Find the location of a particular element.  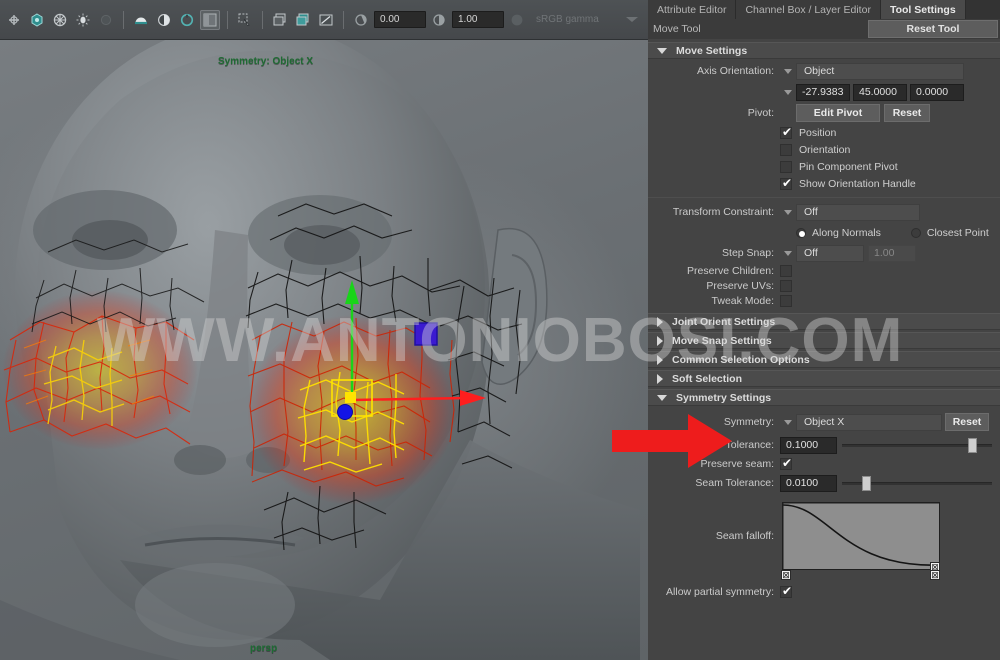

axis-orientation-menu-icon is located at coordinates (788, 71).